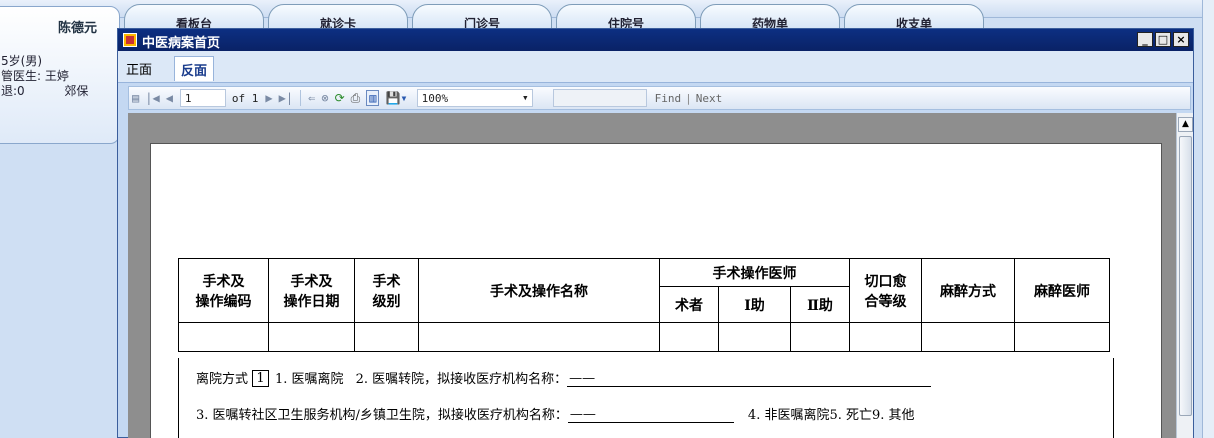  I want to click on header-code-line2: 操作编码, so click(223, 301).